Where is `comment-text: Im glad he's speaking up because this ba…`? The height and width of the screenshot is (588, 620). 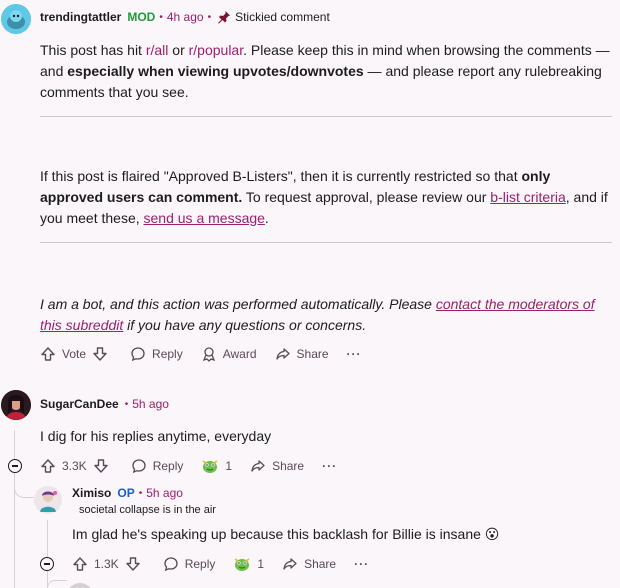
comment-text: Im glad he's speaking up because this ba… is located at coordinates (286, 534).